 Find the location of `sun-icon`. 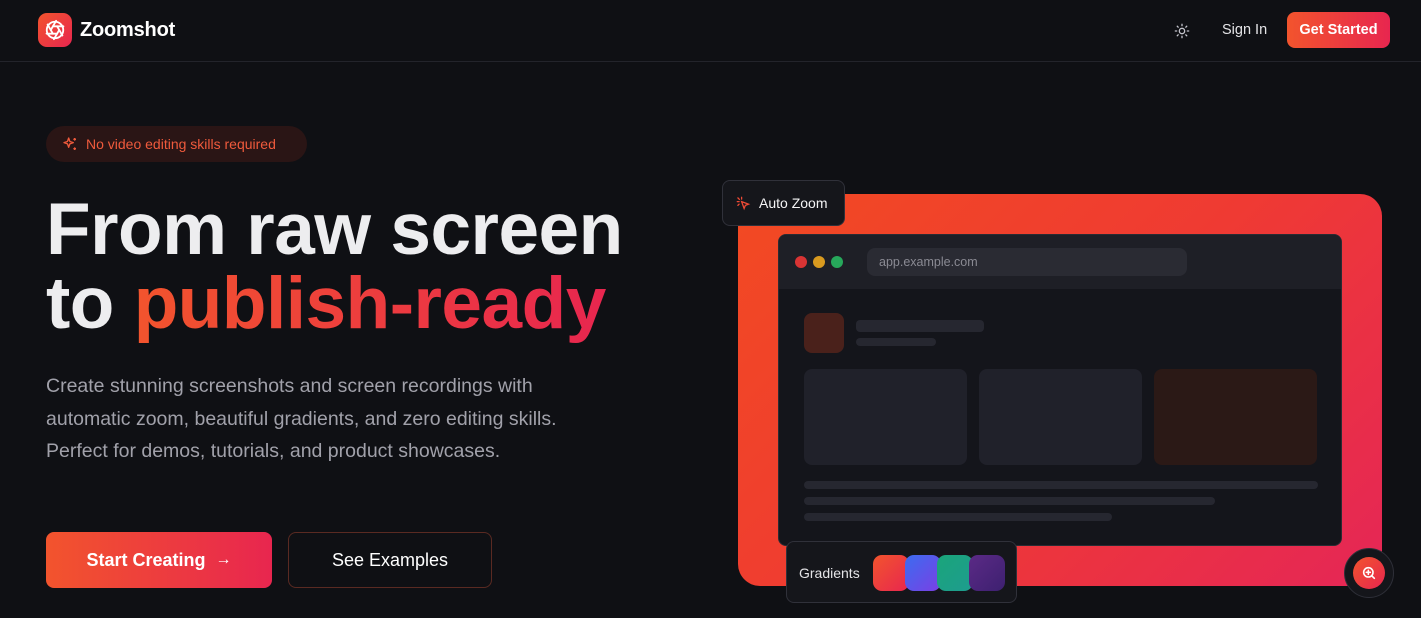

sun-icon is located at coordinates (1182, 31).